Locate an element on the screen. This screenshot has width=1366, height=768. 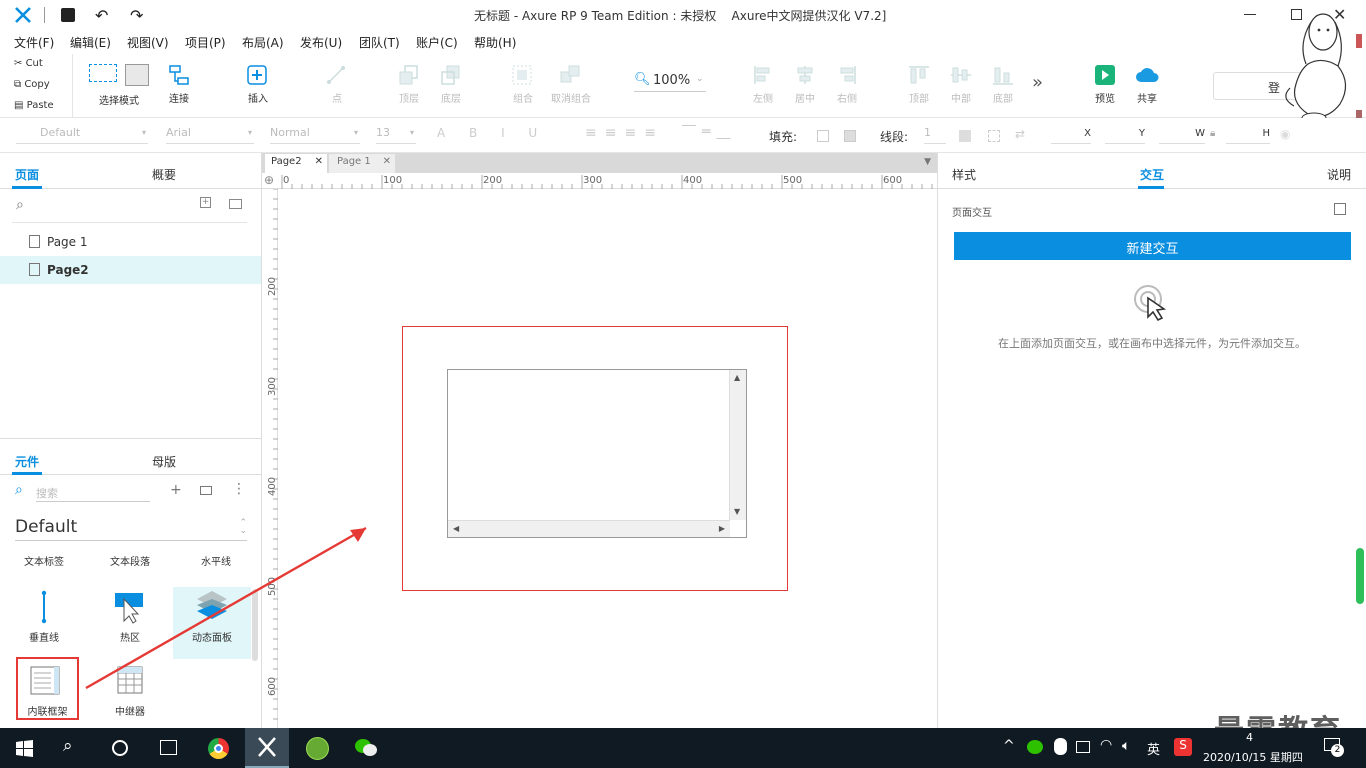
x-input: X is located at coordinates (1071, 135).